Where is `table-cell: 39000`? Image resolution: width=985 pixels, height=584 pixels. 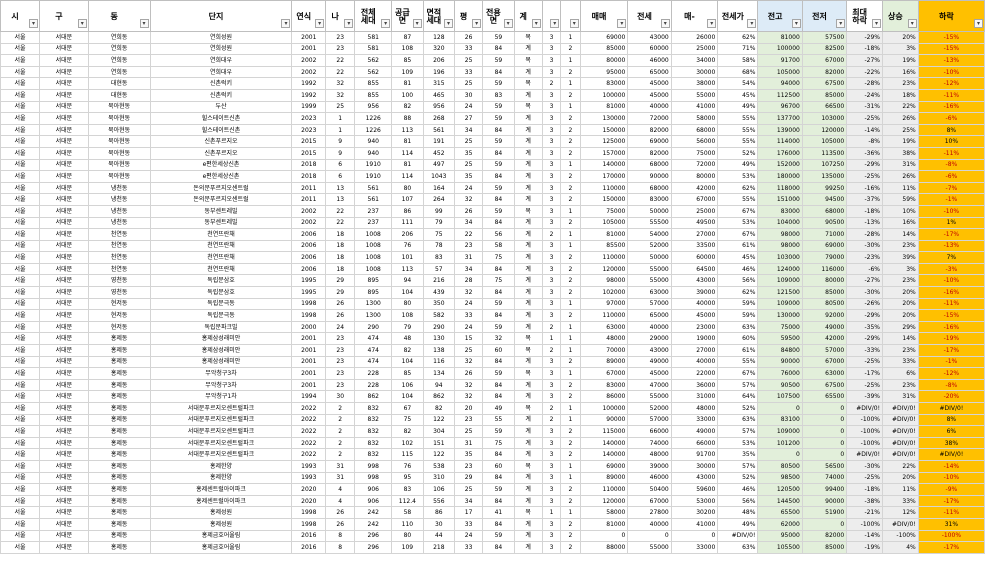
table-cell: 39000 is located at coordinates (649, 466).